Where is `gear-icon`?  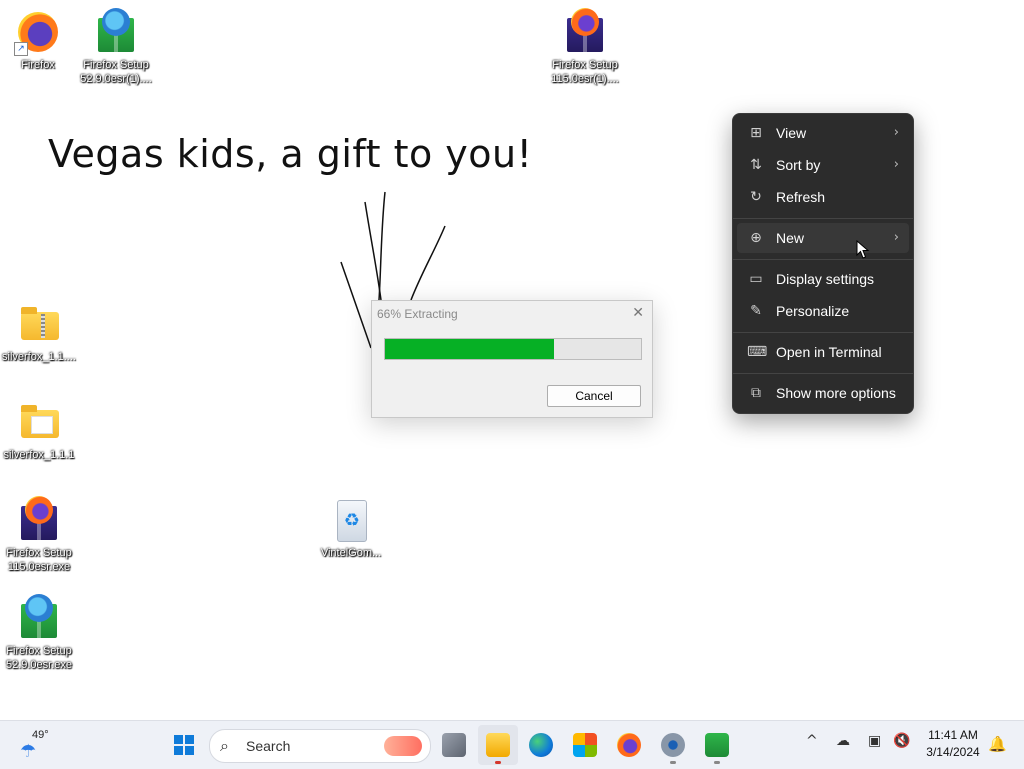 gear-icon is located at coordinates (673, 745).